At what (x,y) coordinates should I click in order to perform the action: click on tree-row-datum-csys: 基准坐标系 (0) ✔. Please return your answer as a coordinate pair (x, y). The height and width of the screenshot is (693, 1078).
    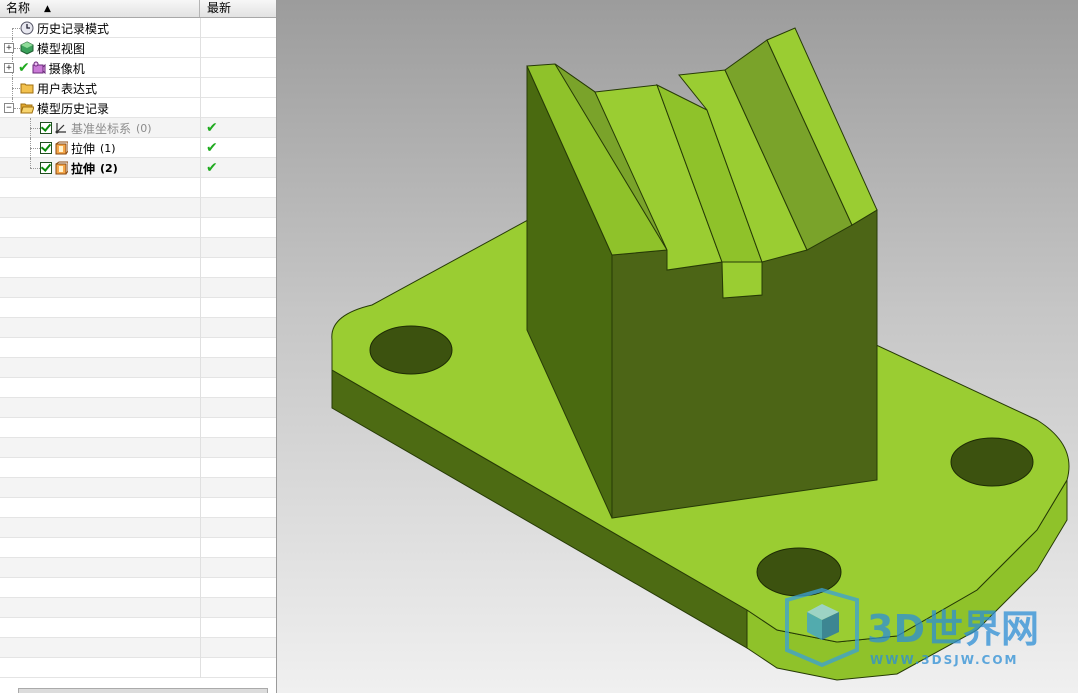
    Looking at the image, I should click on (138, 128).